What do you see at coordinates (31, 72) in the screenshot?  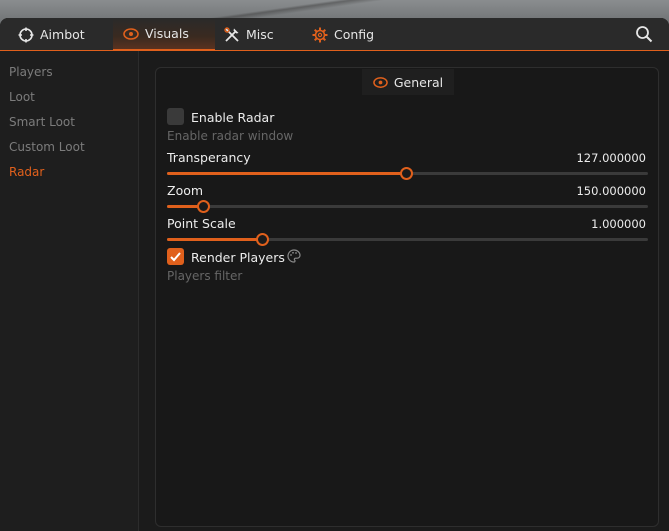 I see `sidebar-item-players: Players` at bounding box center [31, 72].